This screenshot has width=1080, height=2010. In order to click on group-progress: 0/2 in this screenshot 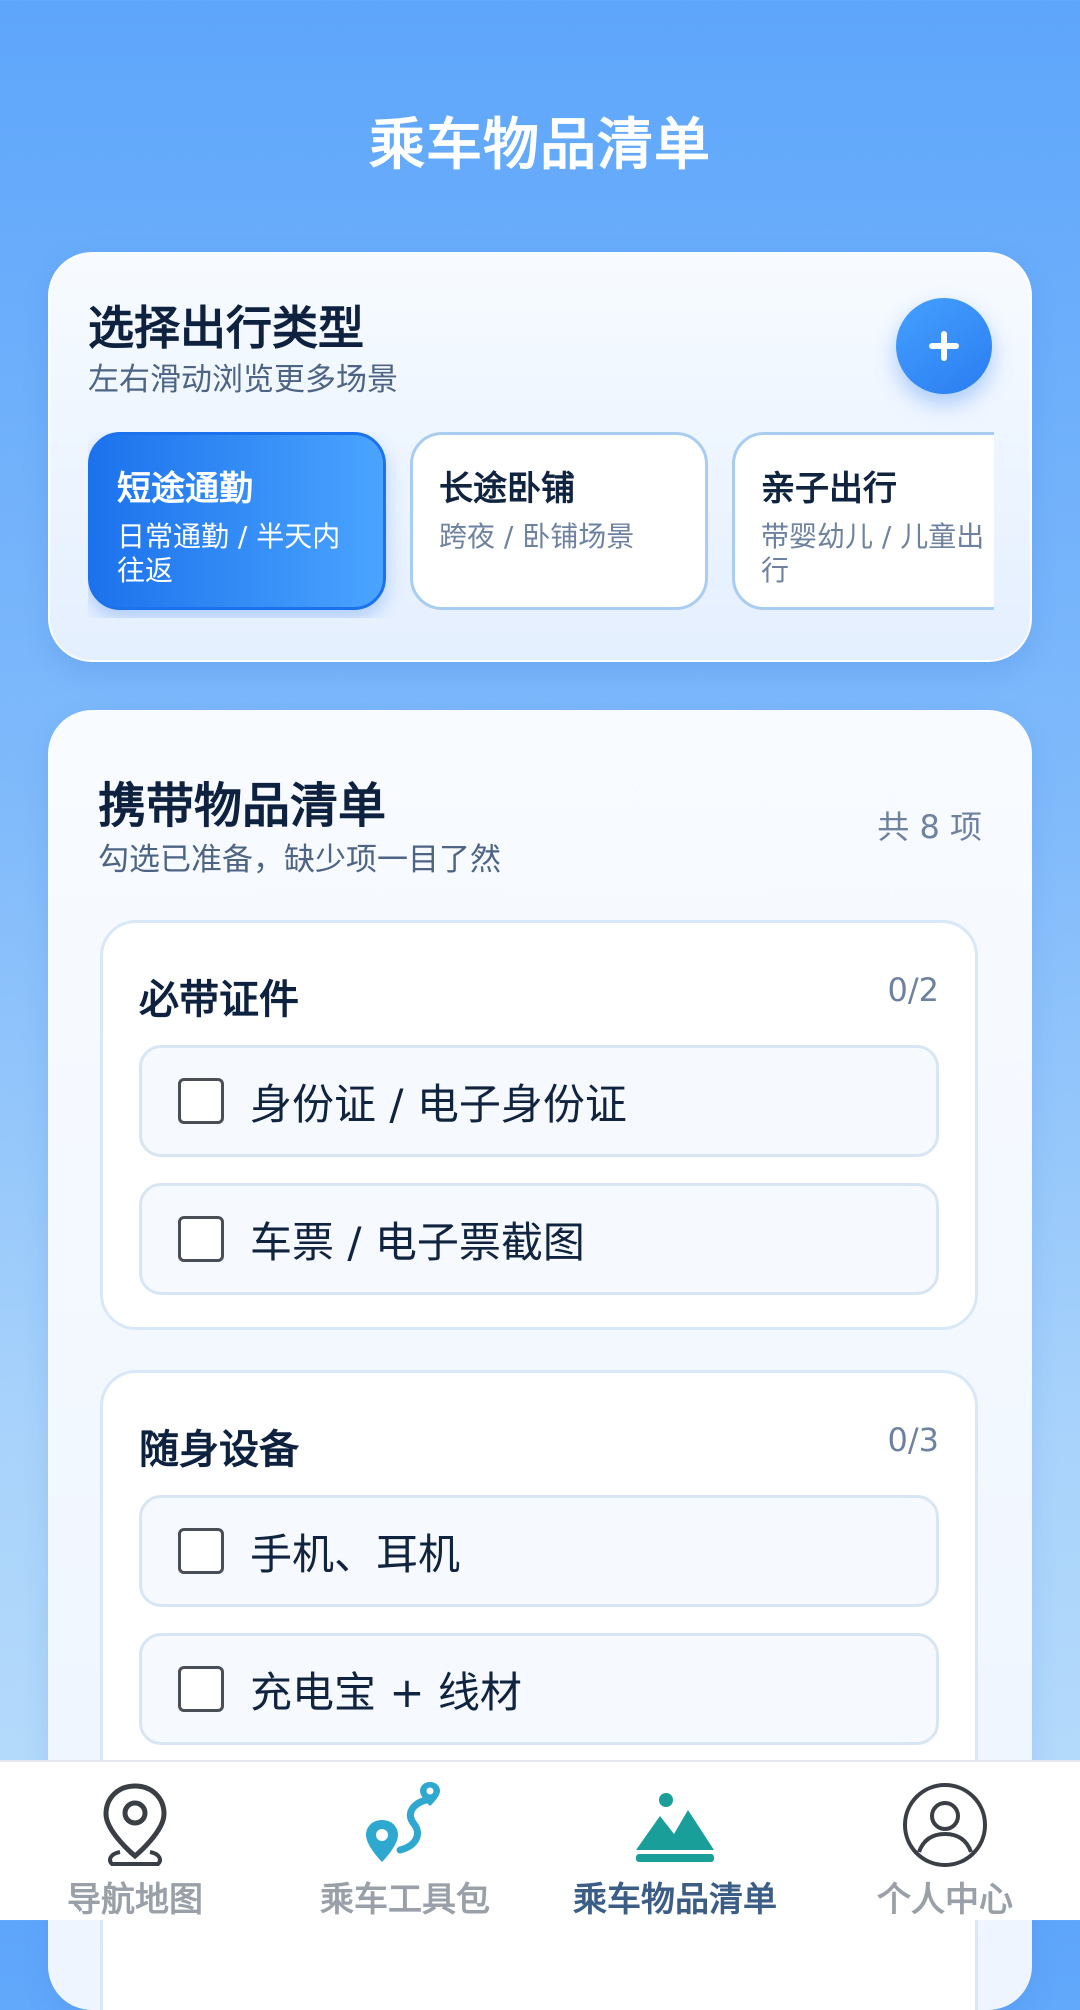, I will do `click(913, 990)`.